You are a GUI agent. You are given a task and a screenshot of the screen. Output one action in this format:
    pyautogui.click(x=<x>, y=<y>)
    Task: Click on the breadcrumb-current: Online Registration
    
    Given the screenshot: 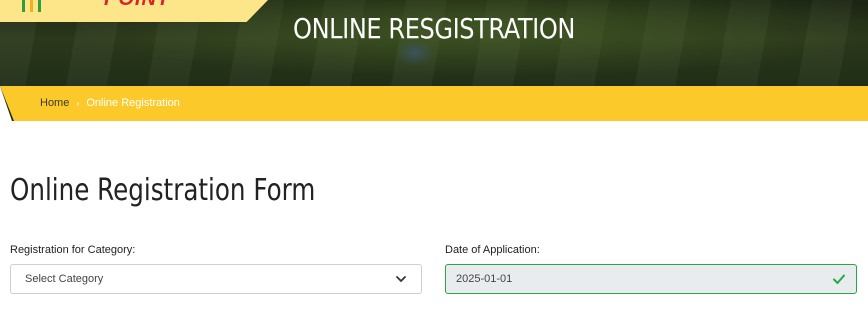 What is the action you would take?
    pyautogui.click(x=133, y=103)
    